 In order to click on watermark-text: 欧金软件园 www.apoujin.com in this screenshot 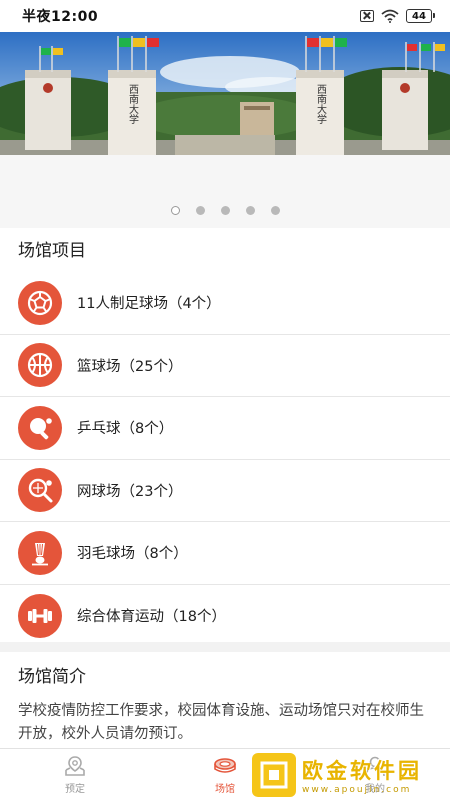, I will do `click(362, 775)`.